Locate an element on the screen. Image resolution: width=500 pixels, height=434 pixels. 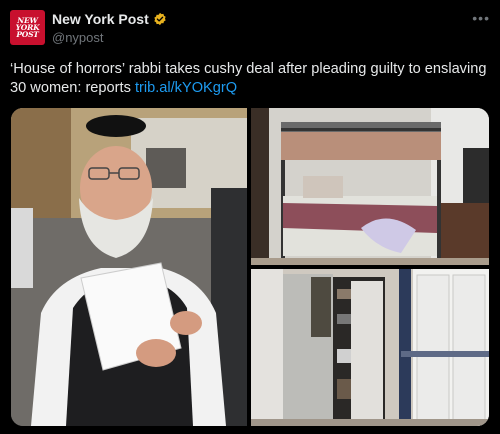
author-row: New York Post is located at coordinates (109, 19).